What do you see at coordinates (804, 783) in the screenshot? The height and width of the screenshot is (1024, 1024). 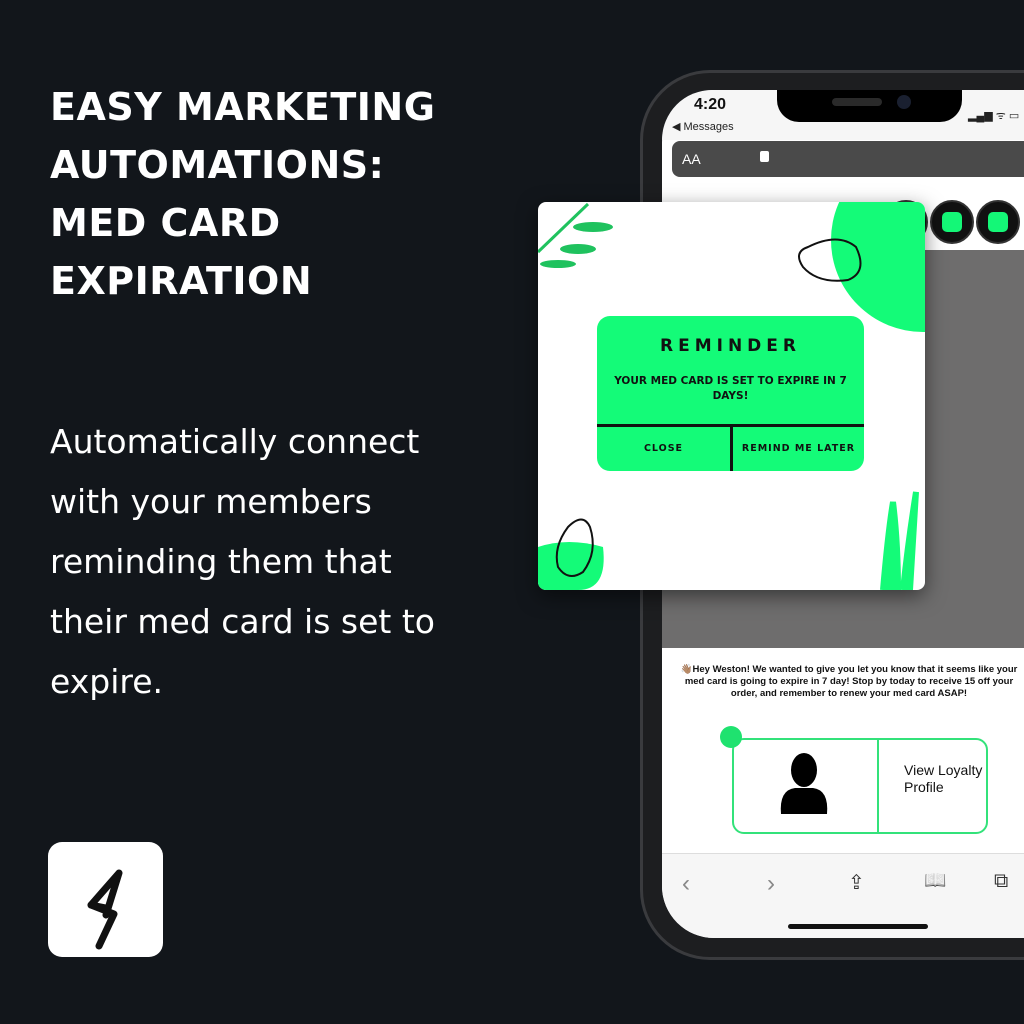 I see `person-icon` at bounding box center [804, 783].